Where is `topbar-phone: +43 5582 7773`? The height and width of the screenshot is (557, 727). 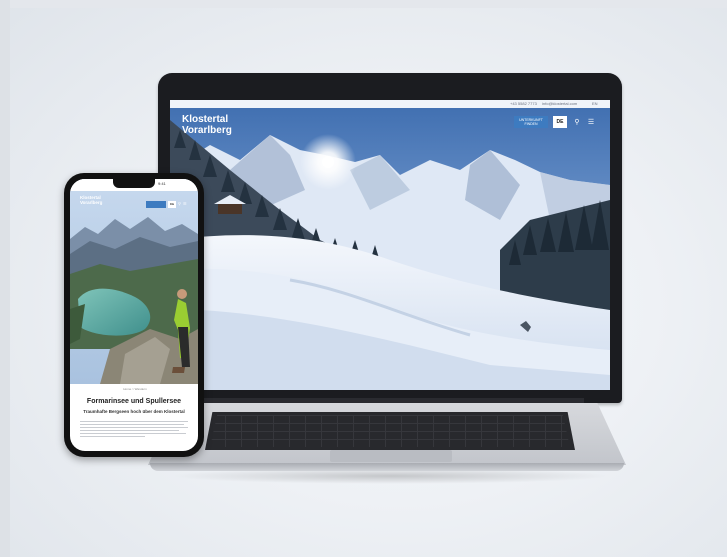
topbar-phone: +43 5582 7773 is located at coordinates (523, 103).